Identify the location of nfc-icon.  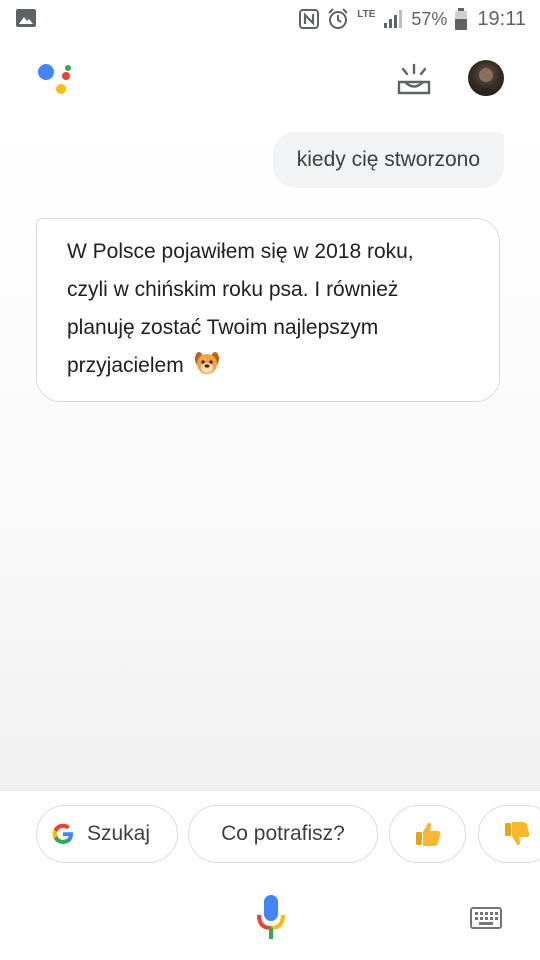
(309, 19).